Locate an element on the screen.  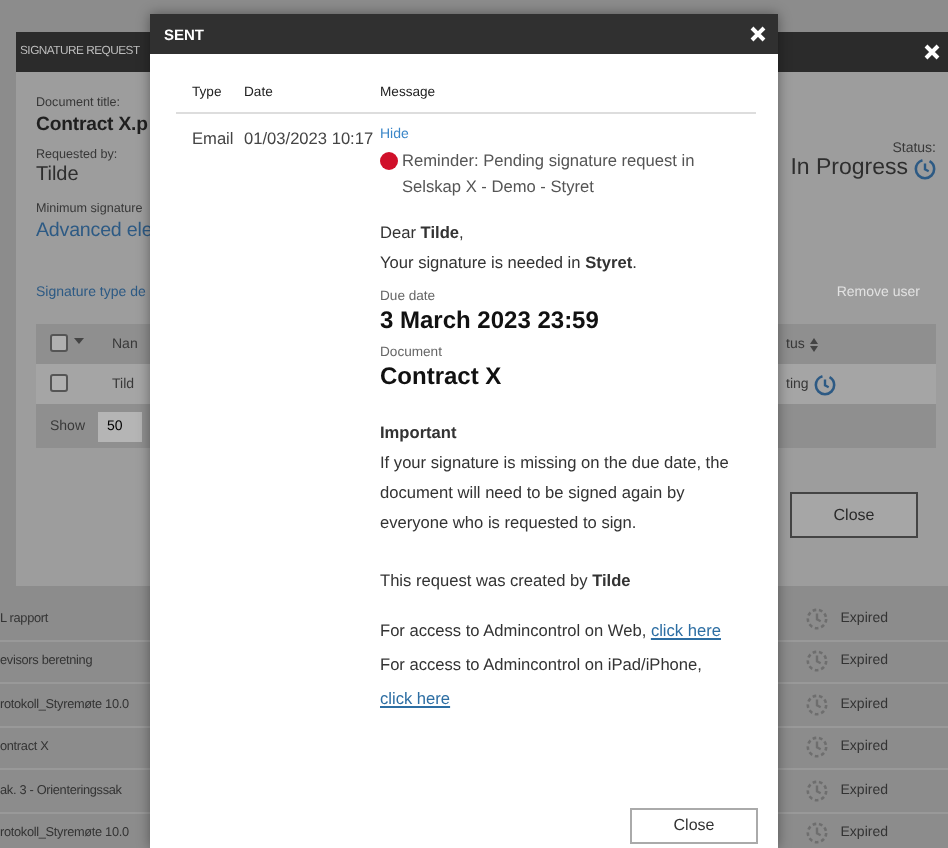
sort-icon is located at coordinates (814, 344).